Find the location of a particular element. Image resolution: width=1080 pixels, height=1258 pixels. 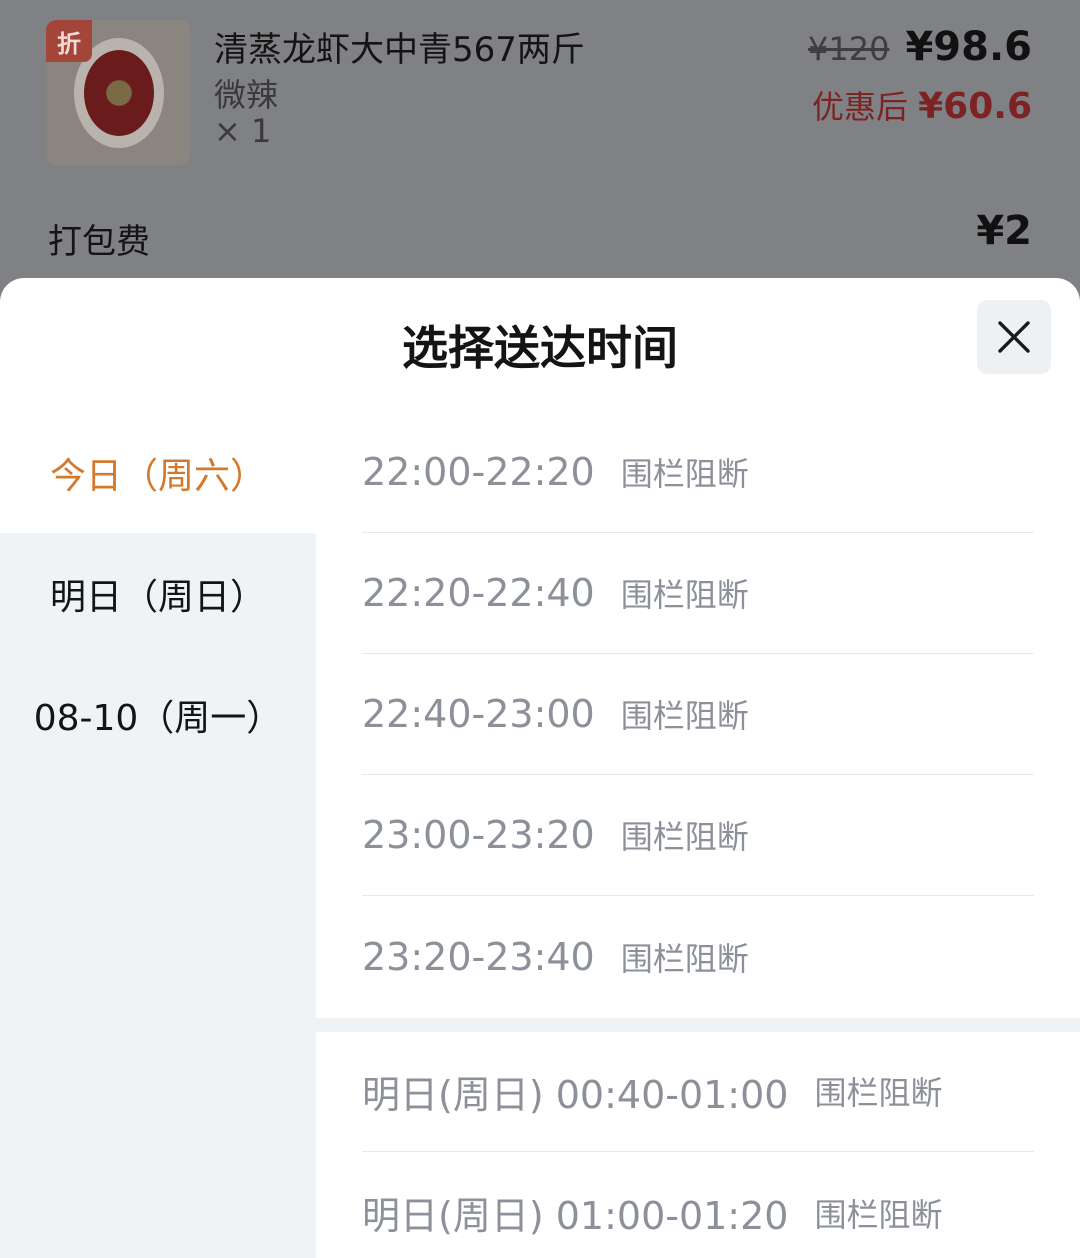

packaging-fee-price: ¥2 is located at coordinates (1004, 231).